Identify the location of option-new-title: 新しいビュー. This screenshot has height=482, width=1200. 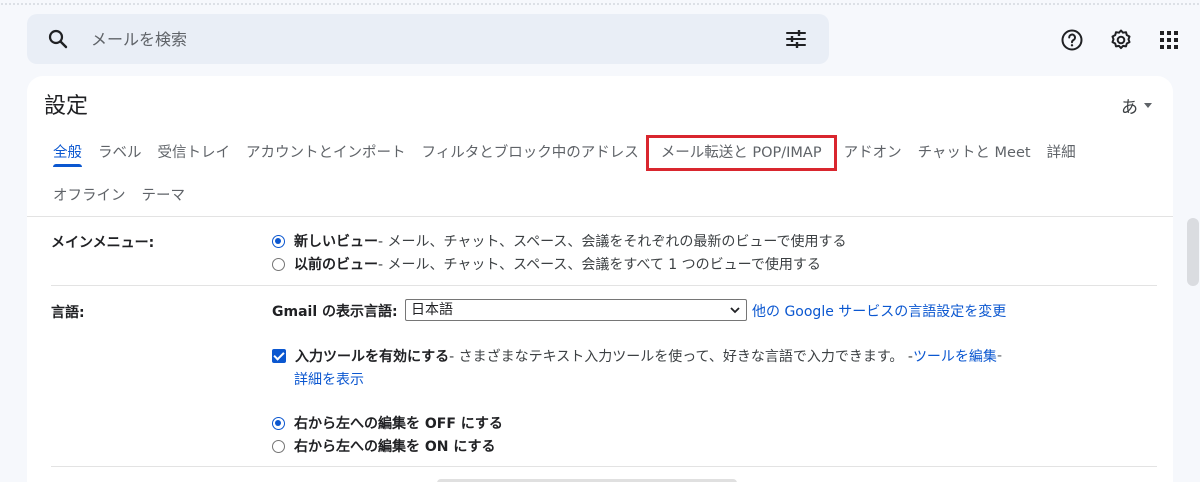
(336, 242).